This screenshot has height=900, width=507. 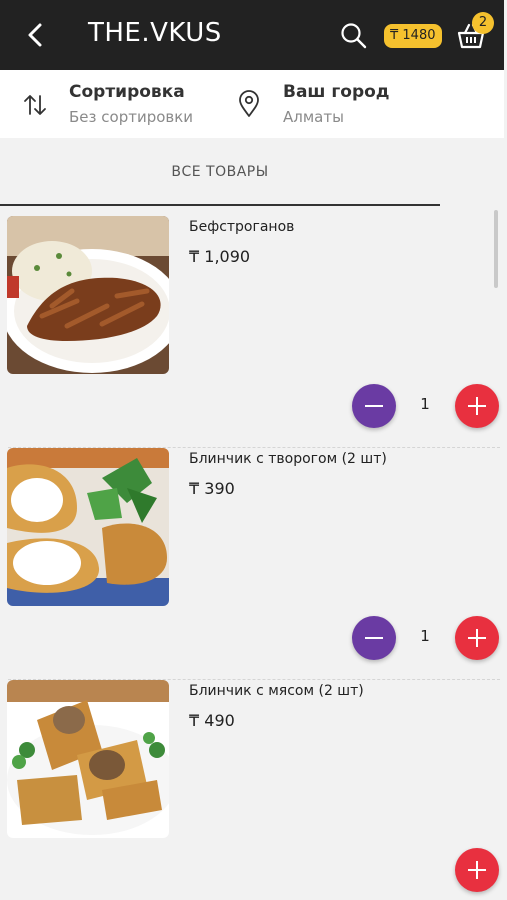 I want to click on app-header: THE.VKUS ₸ 1480 2, so click(x=252, y=35).